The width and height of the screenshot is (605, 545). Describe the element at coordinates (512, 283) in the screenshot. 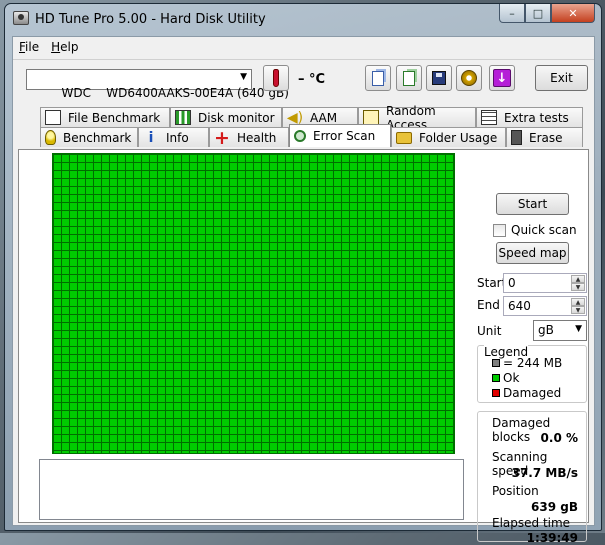

I see `start-position-value: 0` at that location.